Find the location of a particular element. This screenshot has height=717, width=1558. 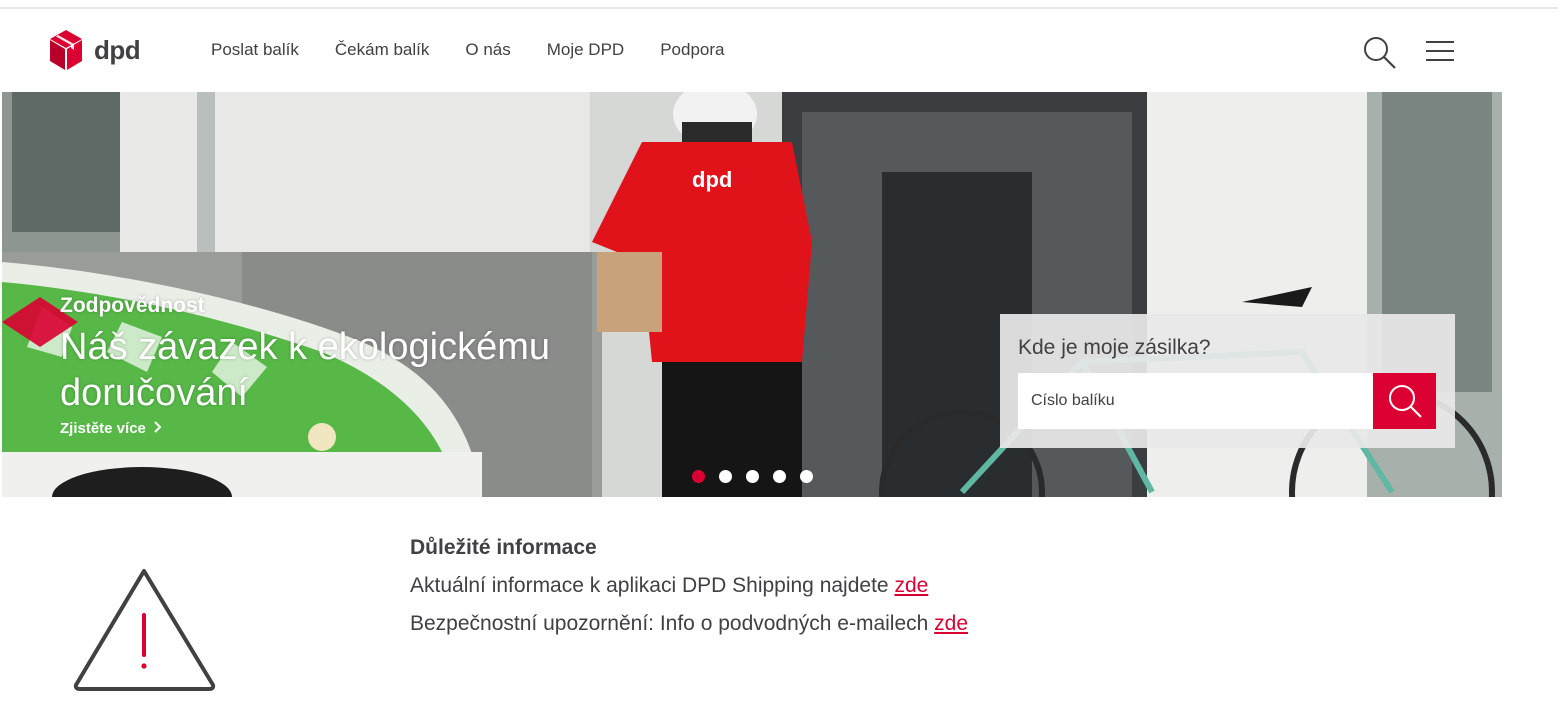

dpd-logo: dpd is located at coordinates (98, 50).